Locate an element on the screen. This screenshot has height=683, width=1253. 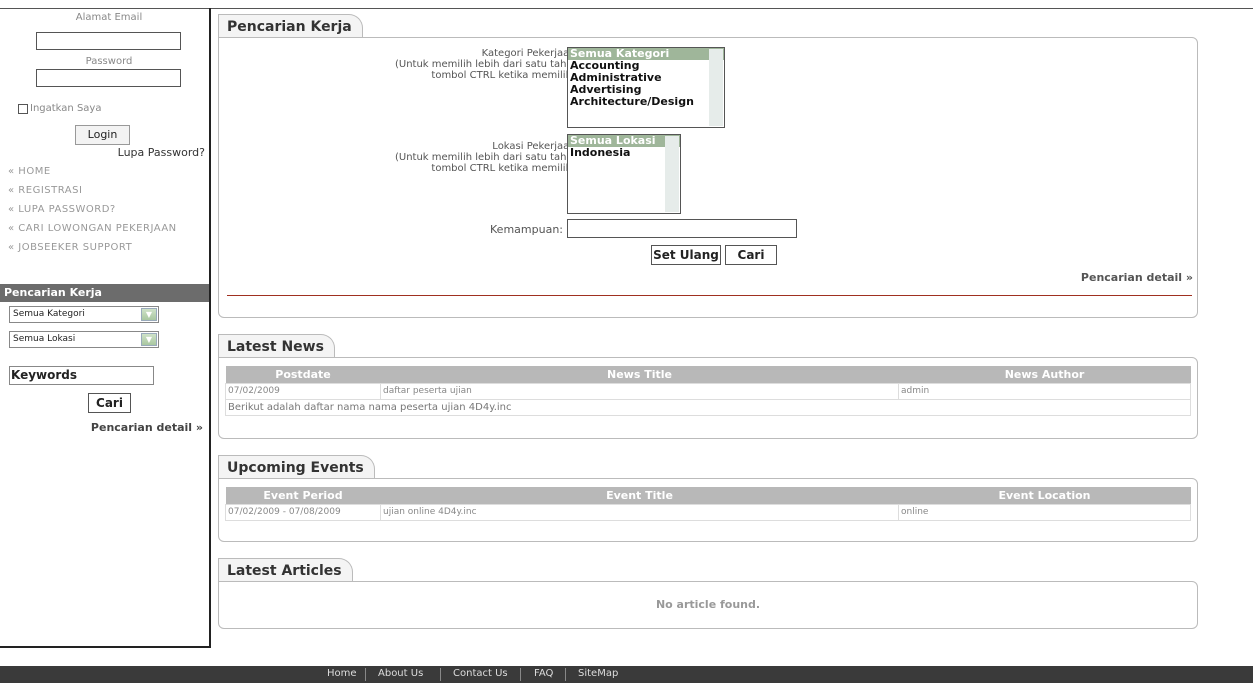
reset-button: Set Ulang is located at coordinates (686, 255).